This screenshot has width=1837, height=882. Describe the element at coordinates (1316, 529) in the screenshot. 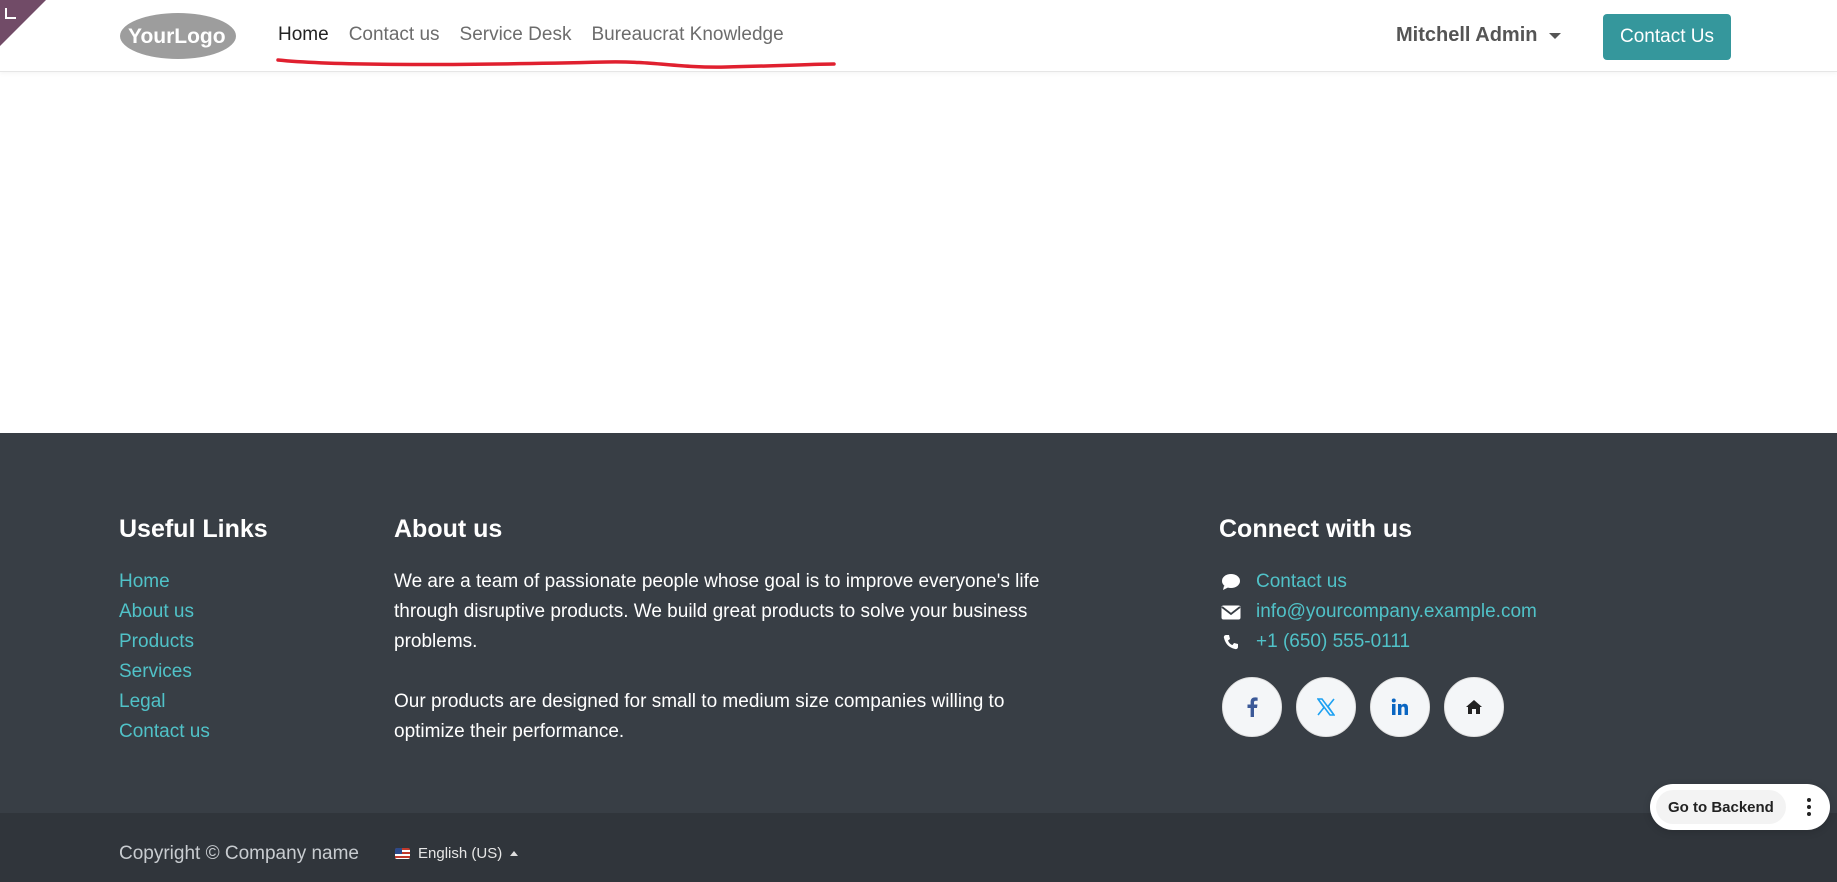

I see `connect-title: Connect with us` at that location.